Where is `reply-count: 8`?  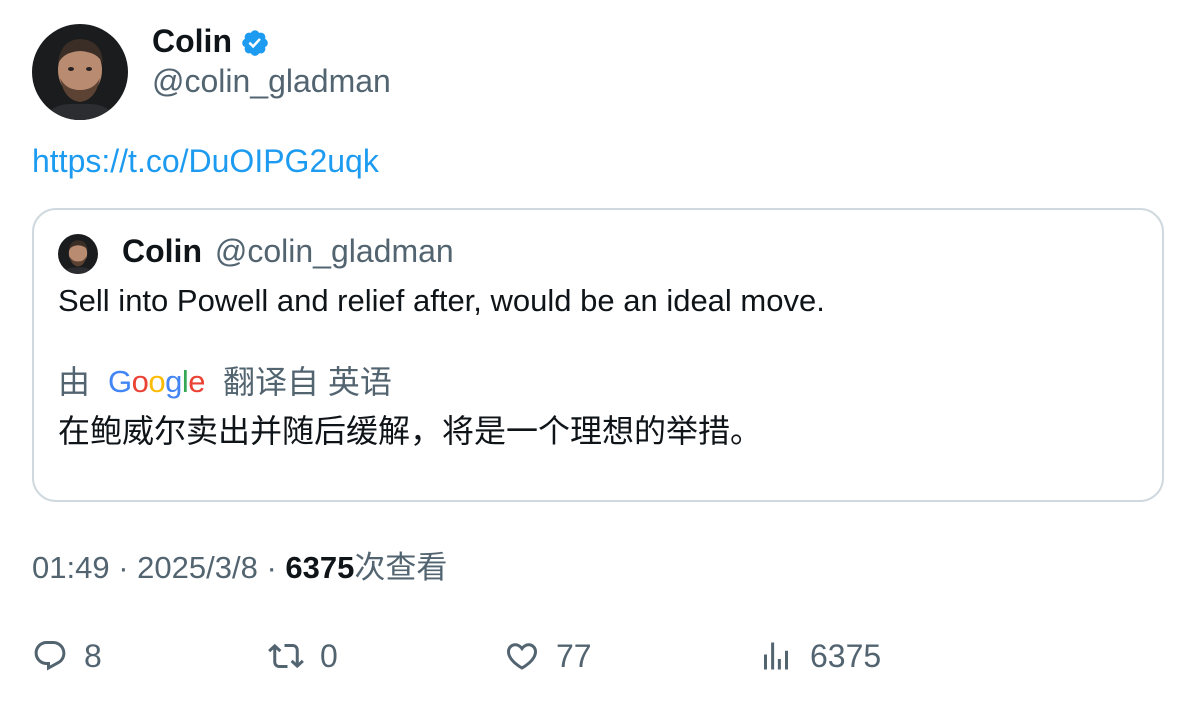 reply-count: 8 is located at coordinates (93, 656).